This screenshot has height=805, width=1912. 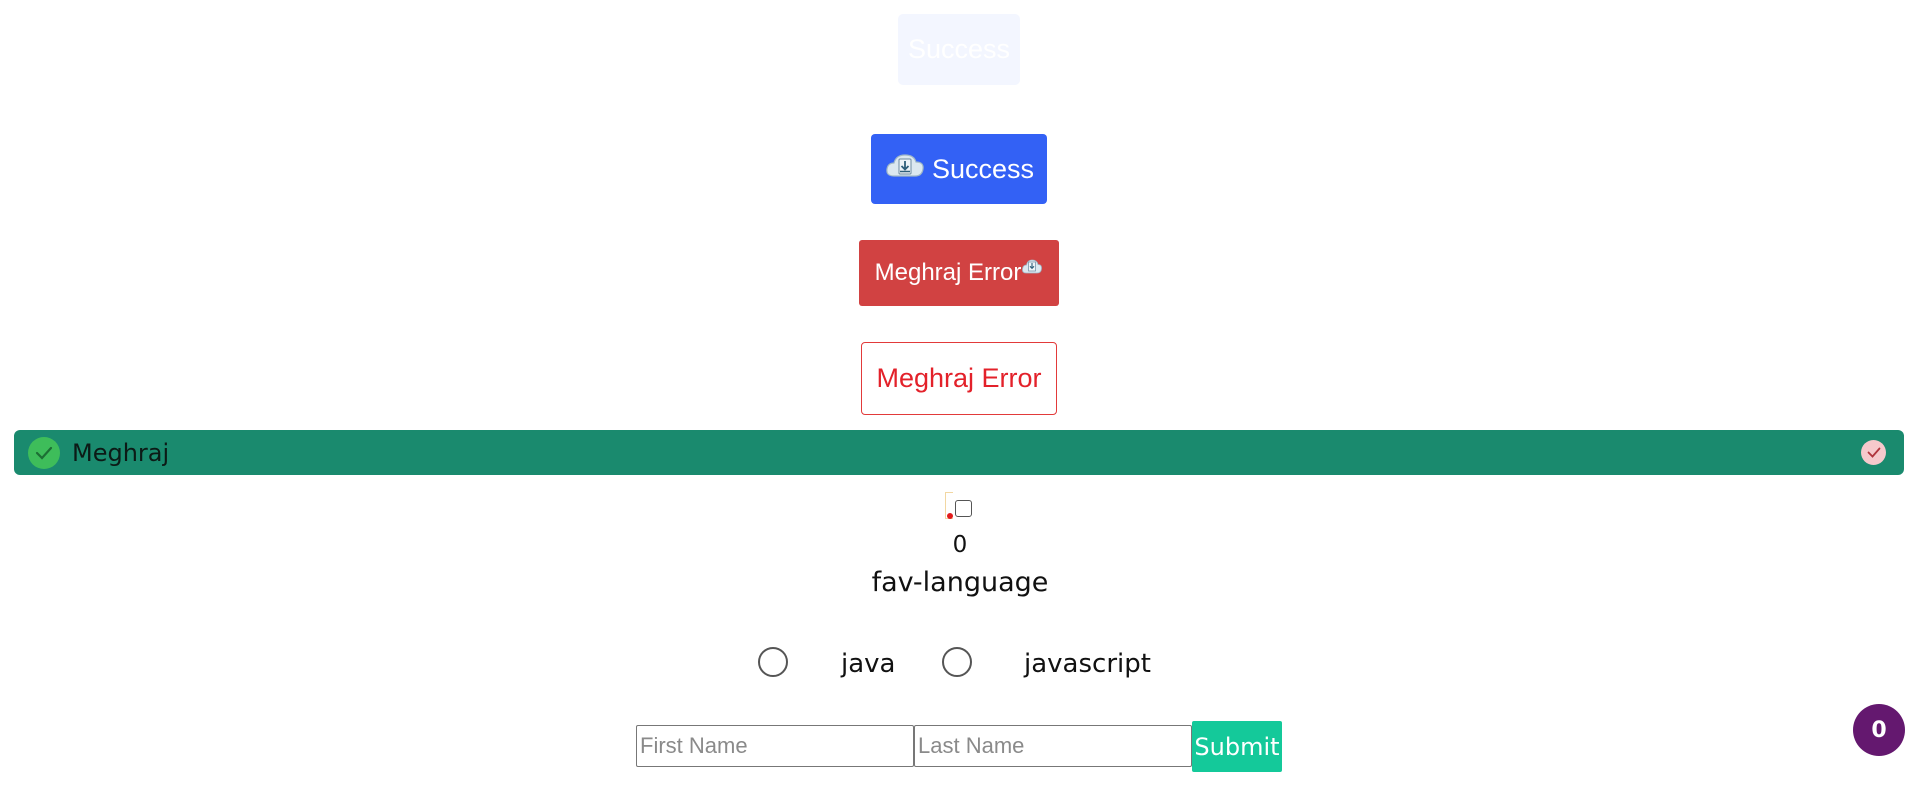 What do you see at coordinates (773, 662) in the screenshot?
I see `radio-java` at bounding box center [773, 662].